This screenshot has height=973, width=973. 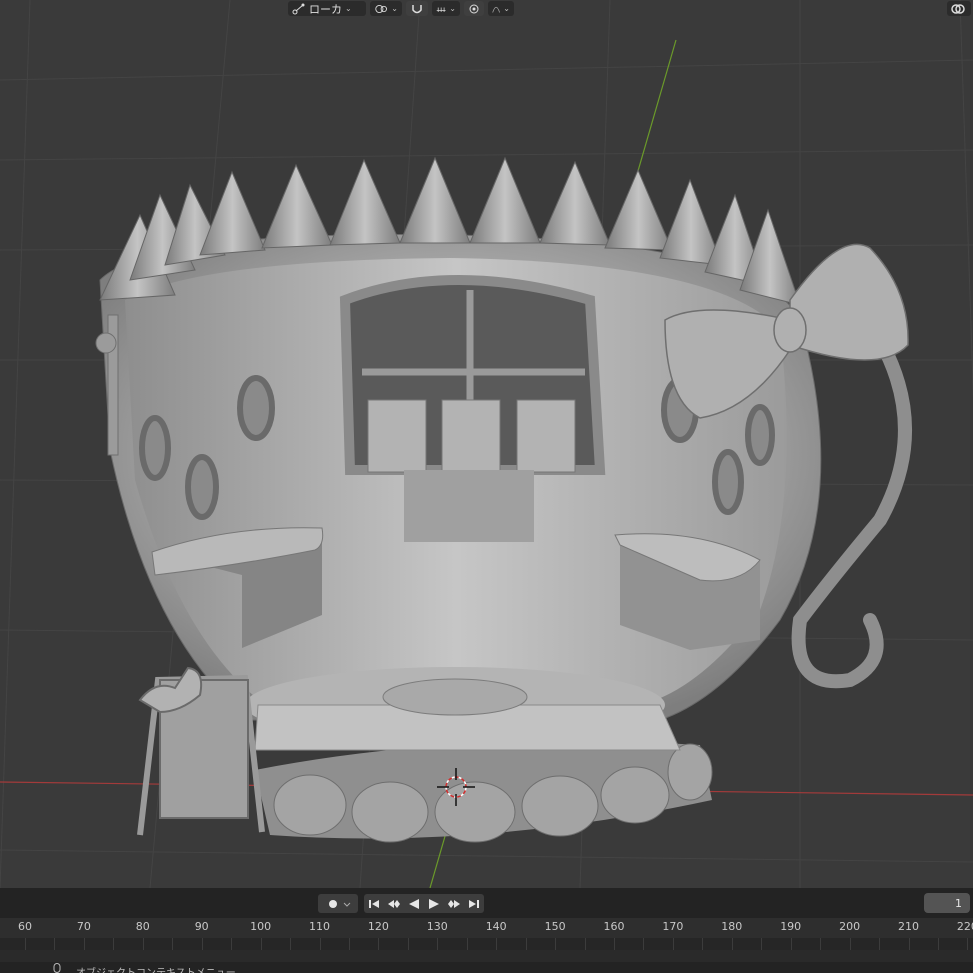 What do you see at coordinates (261, 926) in the screenshot?
I see `frame-tick-label: 100` at bounding box center [261, 926].